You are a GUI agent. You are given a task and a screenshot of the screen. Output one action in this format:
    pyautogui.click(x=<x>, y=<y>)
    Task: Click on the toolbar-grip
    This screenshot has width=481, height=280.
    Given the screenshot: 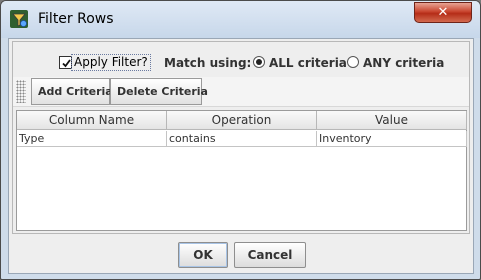 What is the action you would take?
    pyautogui.click(x=21, y=91)
    